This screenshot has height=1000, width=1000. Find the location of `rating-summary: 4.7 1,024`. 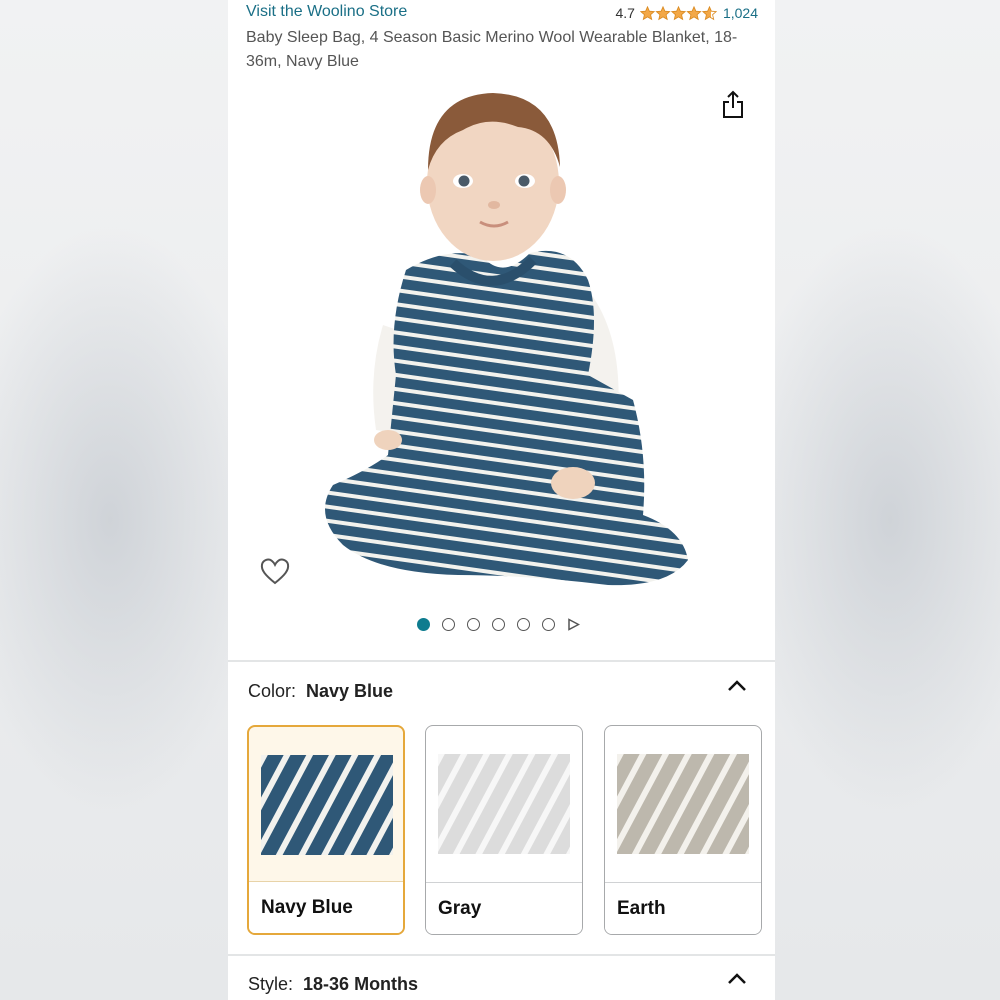

rating-summary: 4.7 1,024 is located at coordinates (686, 13).